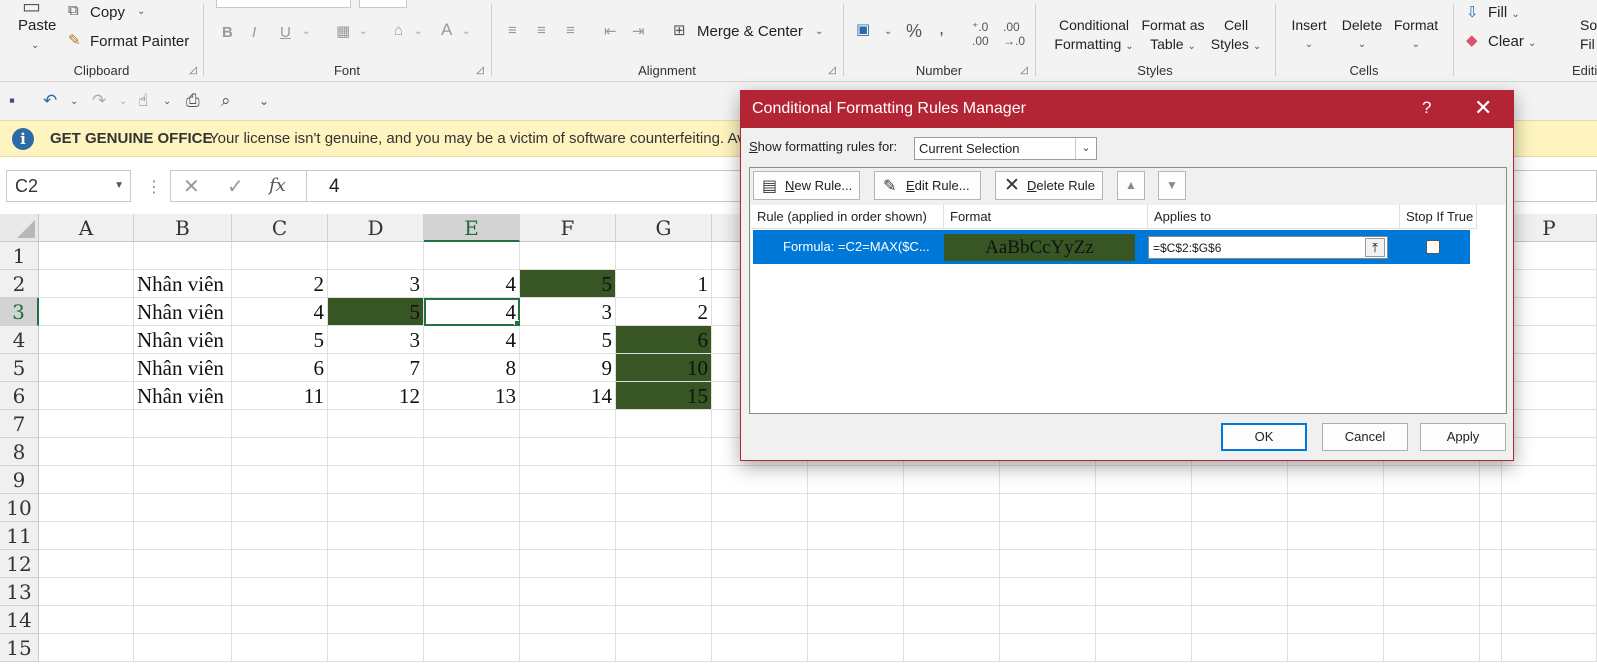 This screenshot has width=1597, height=665. What do you see at coordinates (119, 185) in the screenshot?
I see `name-box-dropdown-icon: ▼` at bounding box center [119, 185].